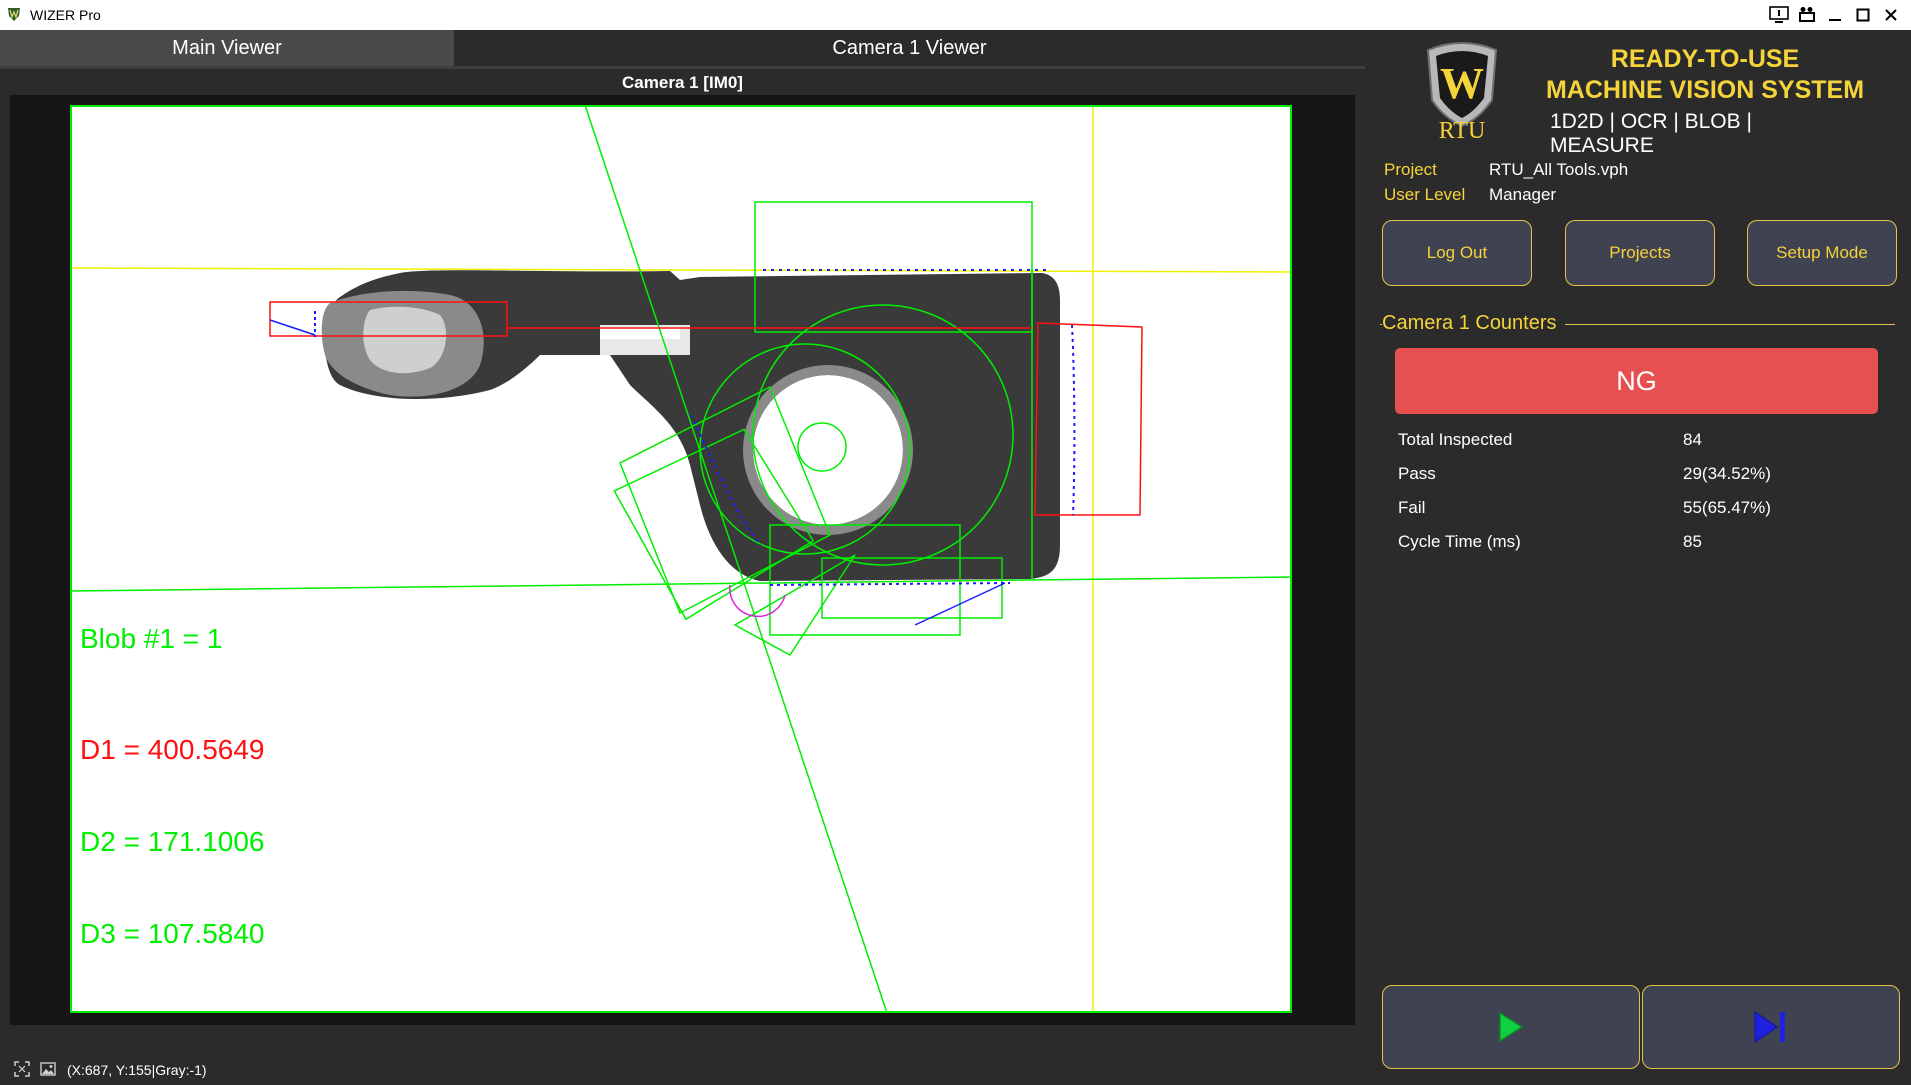 This screenshot has height=1085, width=1911. I want to click on window-title: WIZER Pro, so click(65, 15).